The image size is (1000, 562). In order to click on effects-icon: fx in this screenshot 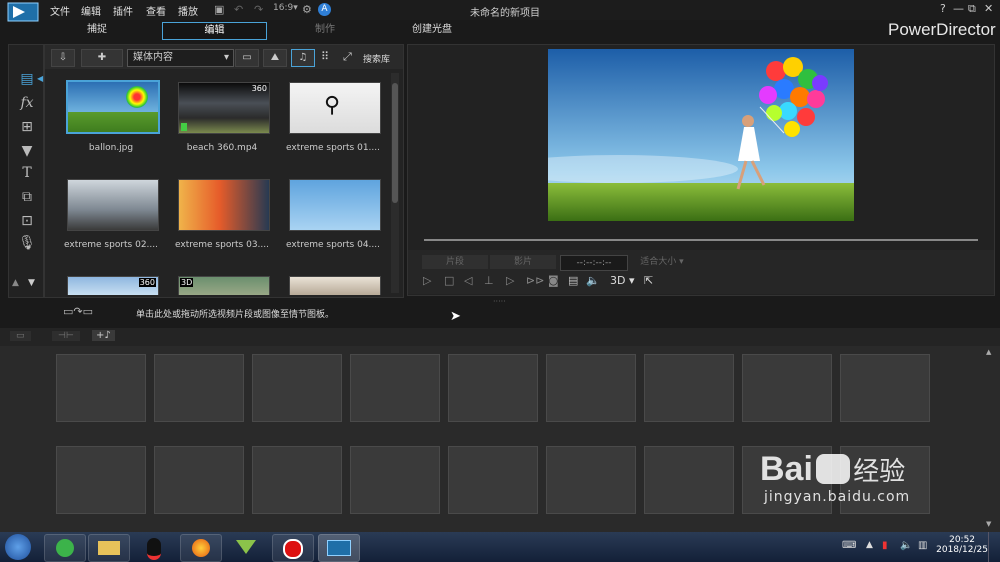, I will do `click(27, 103)`.